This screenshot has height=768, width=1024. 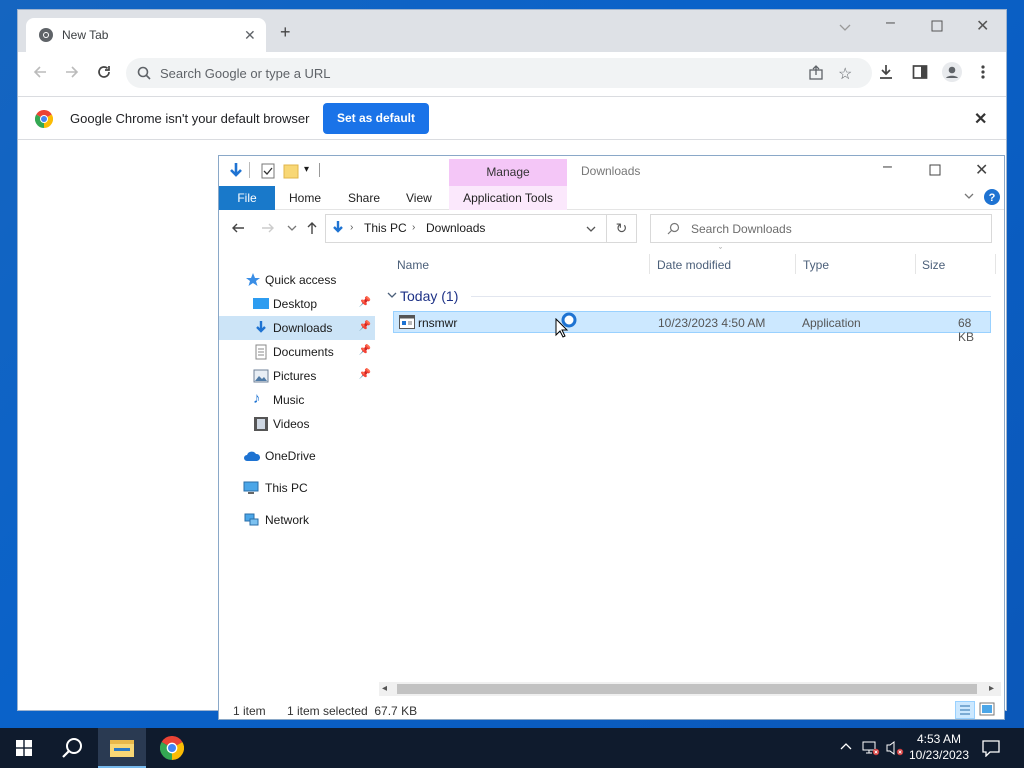 I want to click on large-icons-view-icon, so click(x=987, y=709).